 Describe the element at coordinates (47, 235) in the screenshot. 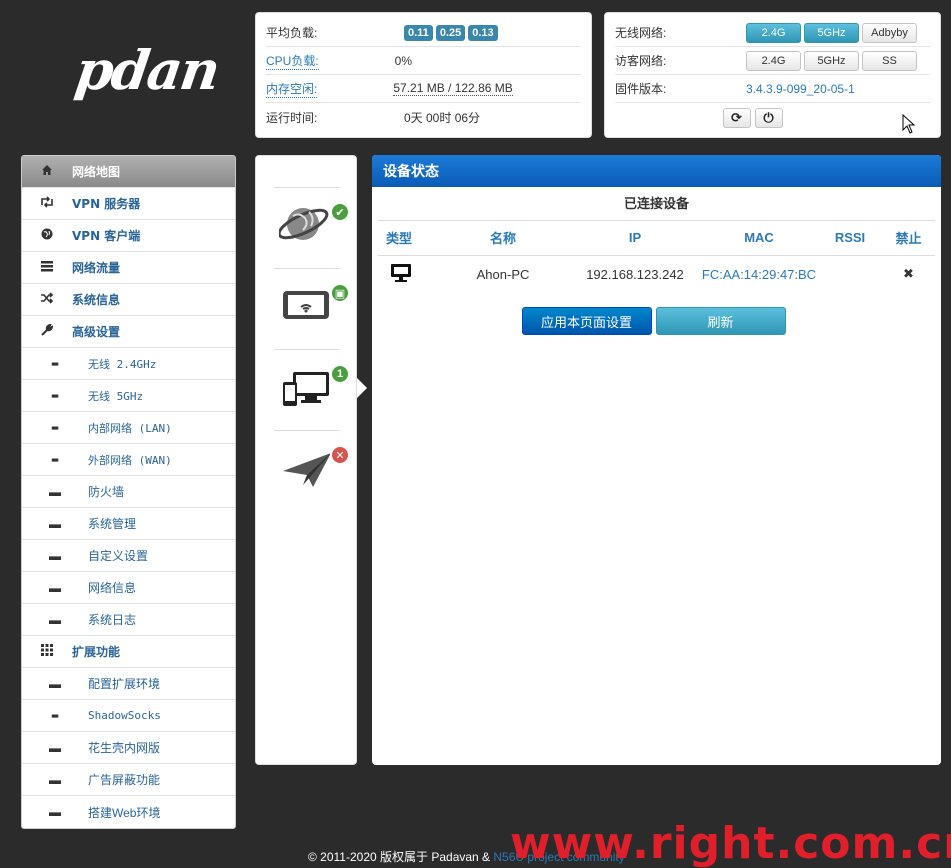

I see `globe-icon` at that location.